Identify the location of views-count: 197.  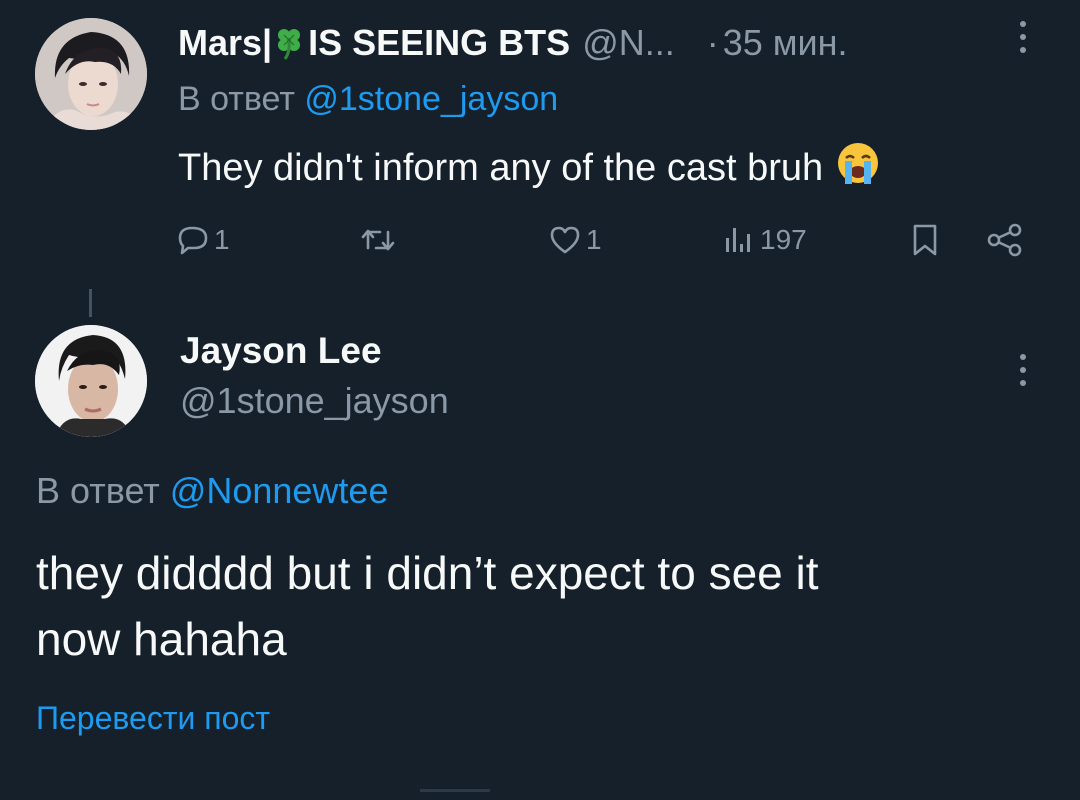
(783, 239).